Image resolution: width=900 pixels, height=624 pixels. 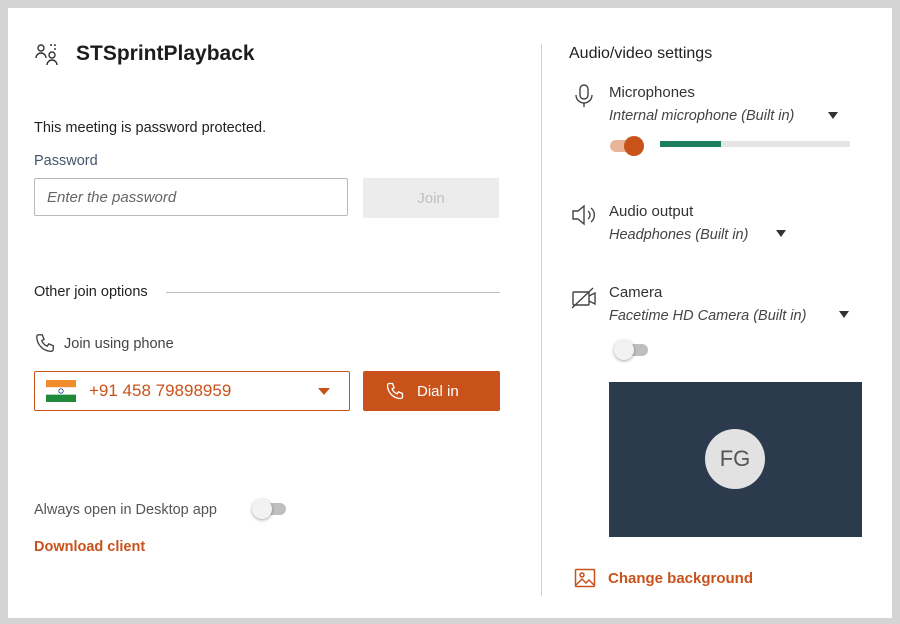 What do you see at coordinates (150, 128) in the screenshot?
I see `password-protected-notice: This meeting is password protected.` at bounding box center [150, 128].